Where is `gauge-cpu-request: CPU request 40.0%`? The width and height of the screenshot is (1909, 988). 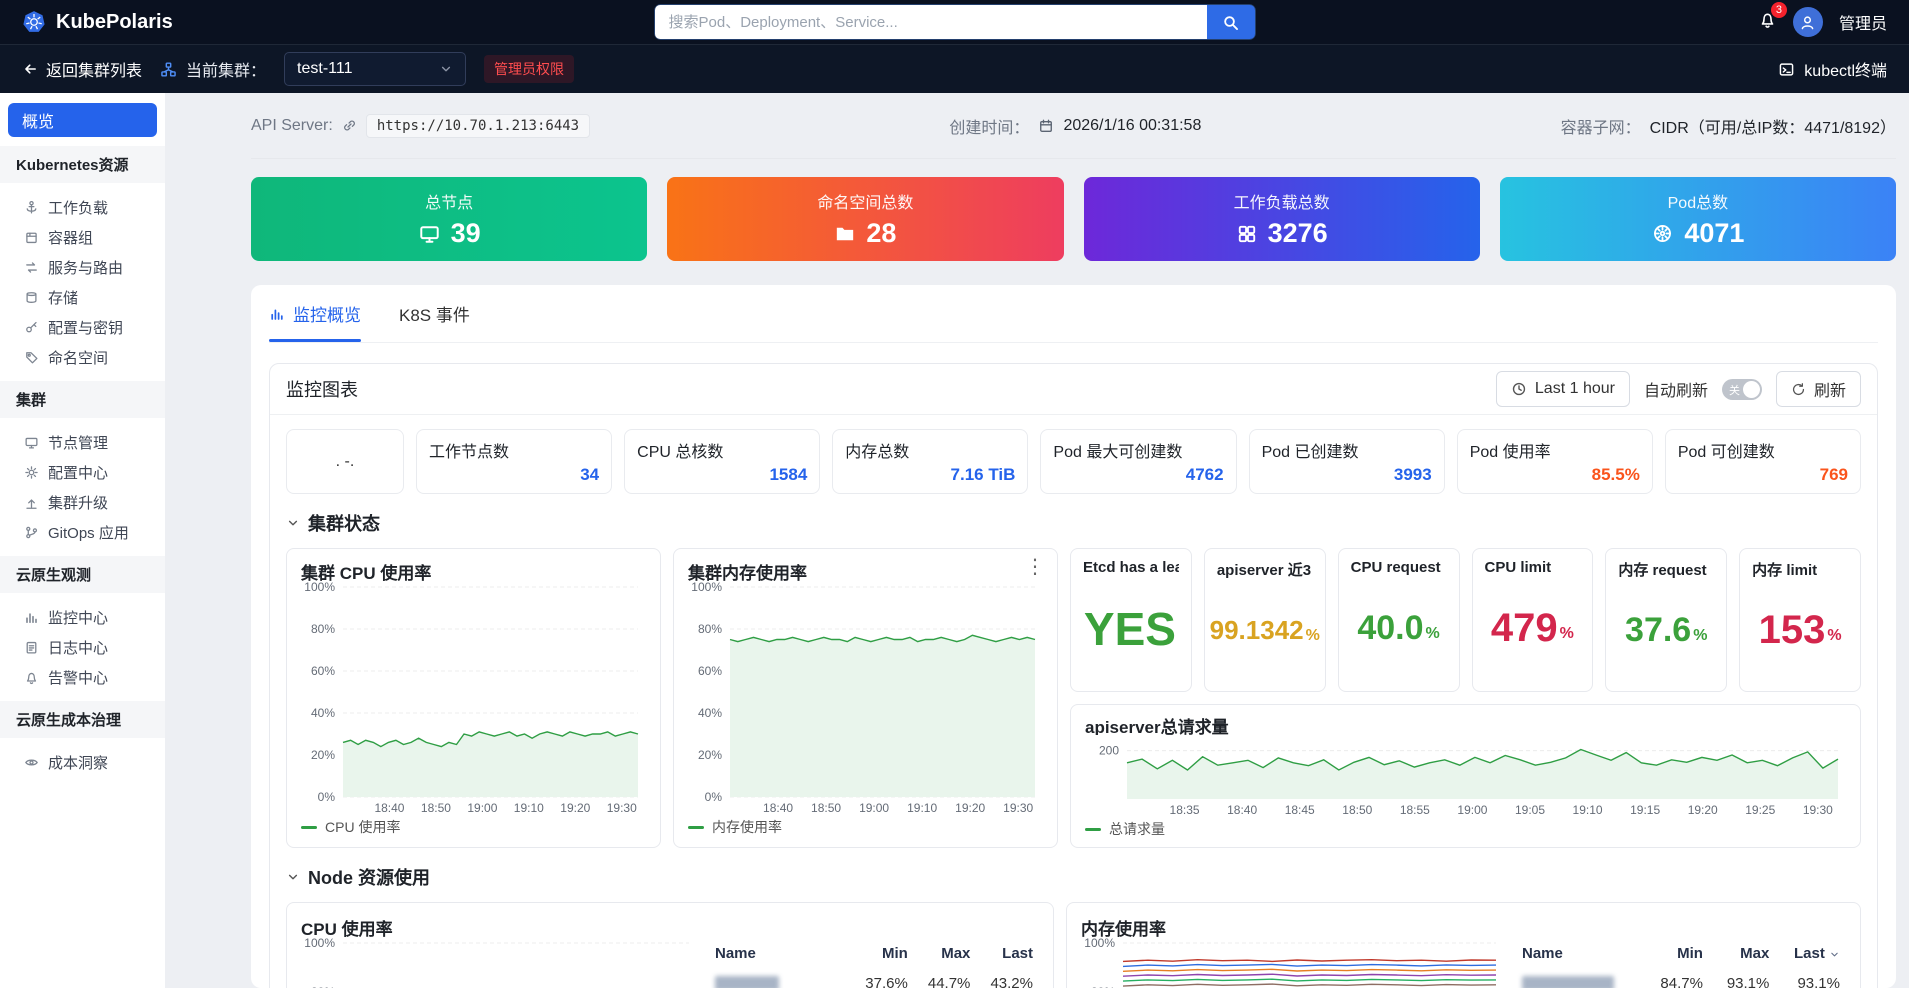
gauge-cpu-request: CPU request 40.0% is located at coordinates (1398, 620).